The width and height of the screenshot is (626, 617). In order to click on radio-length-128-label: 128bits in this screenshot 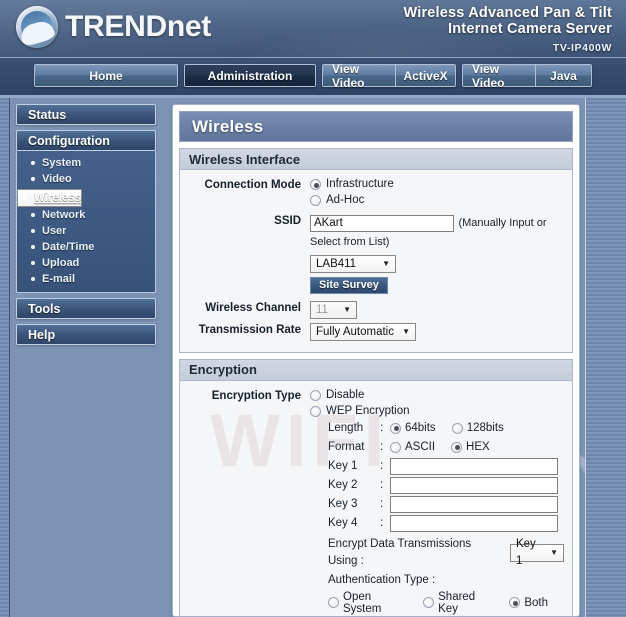, I will do `click(485, 427)`.